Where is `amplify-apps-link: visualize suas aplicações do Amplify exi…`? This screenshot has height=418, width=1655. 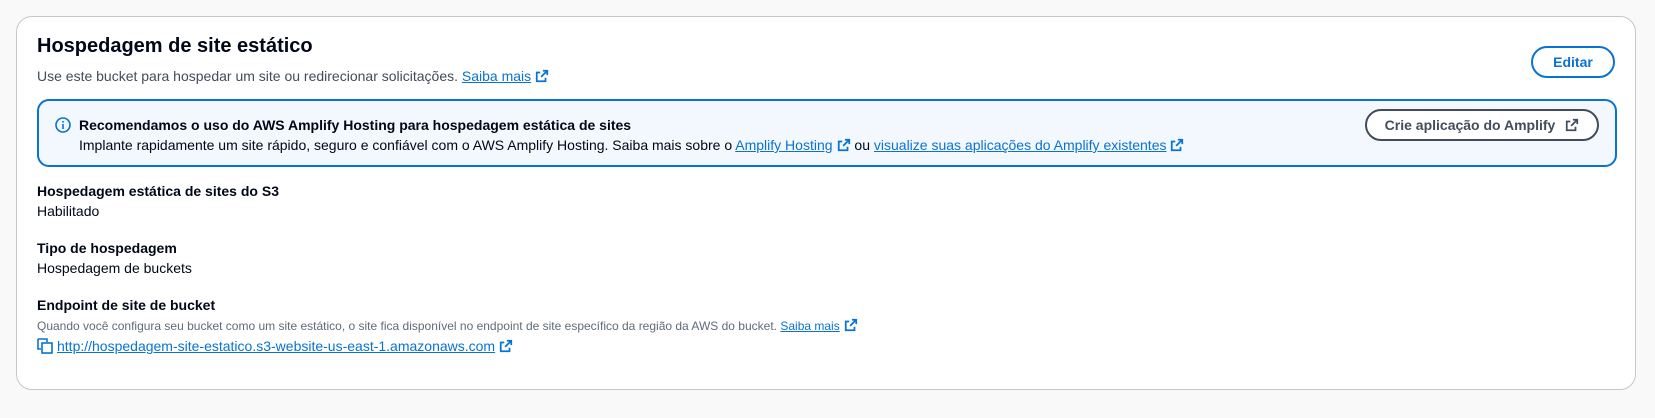
amplify-apps-link: visualize suas aplicações do Amplify exi… is located at coordinates (1020, 145).